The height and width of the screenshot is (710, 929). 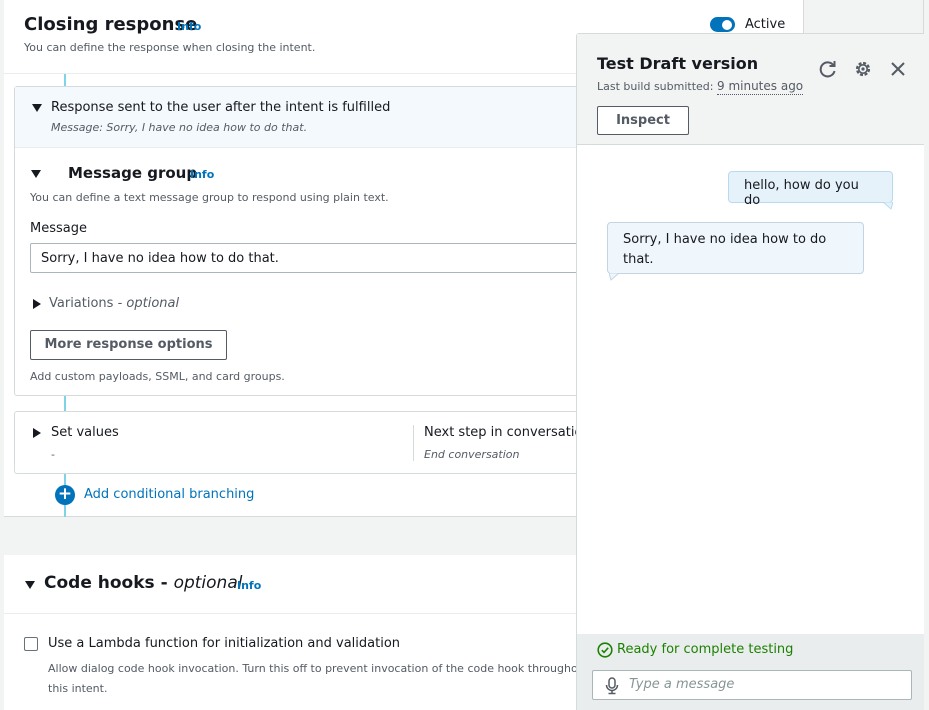 I want to click on inspect-button: Inspect, so click(x=643, y=120).